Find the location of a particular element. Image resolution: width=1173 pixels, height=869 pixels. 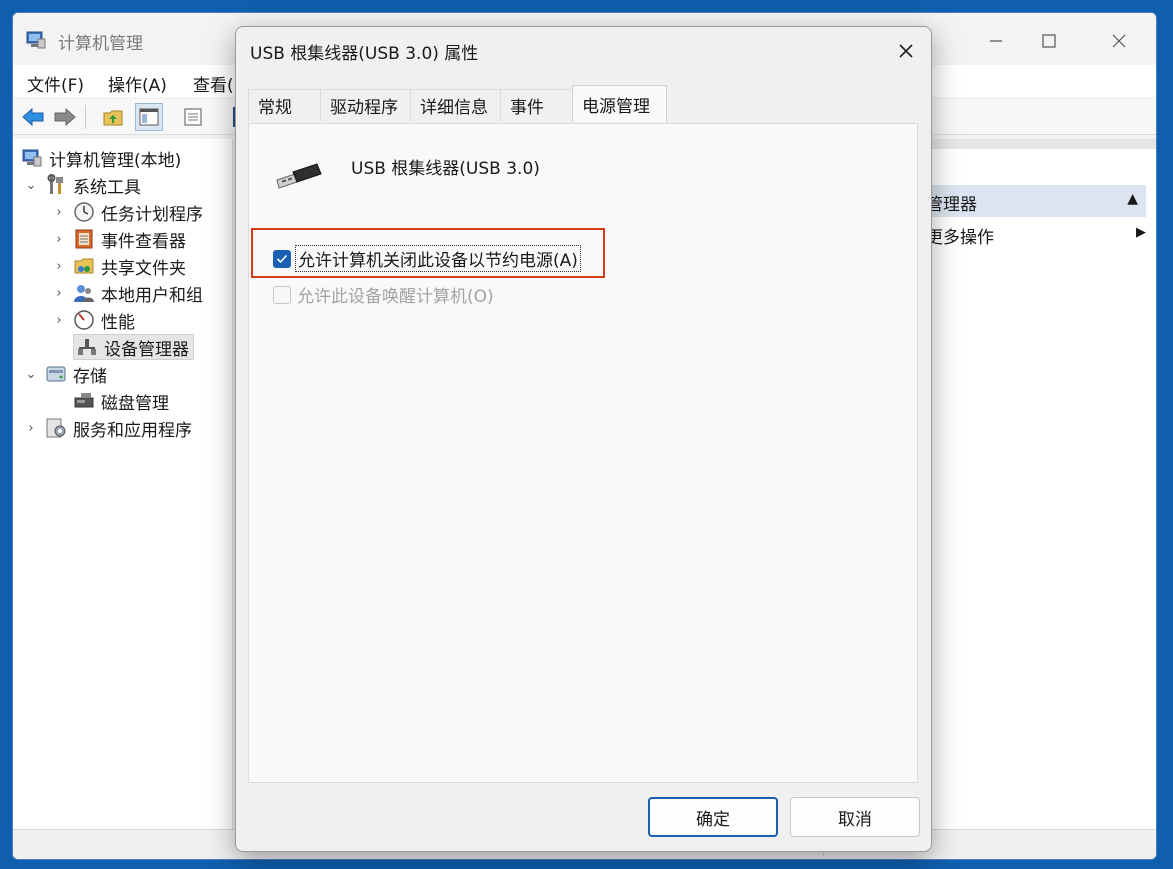

toolbar-separator is located at coordinates (85, 117).